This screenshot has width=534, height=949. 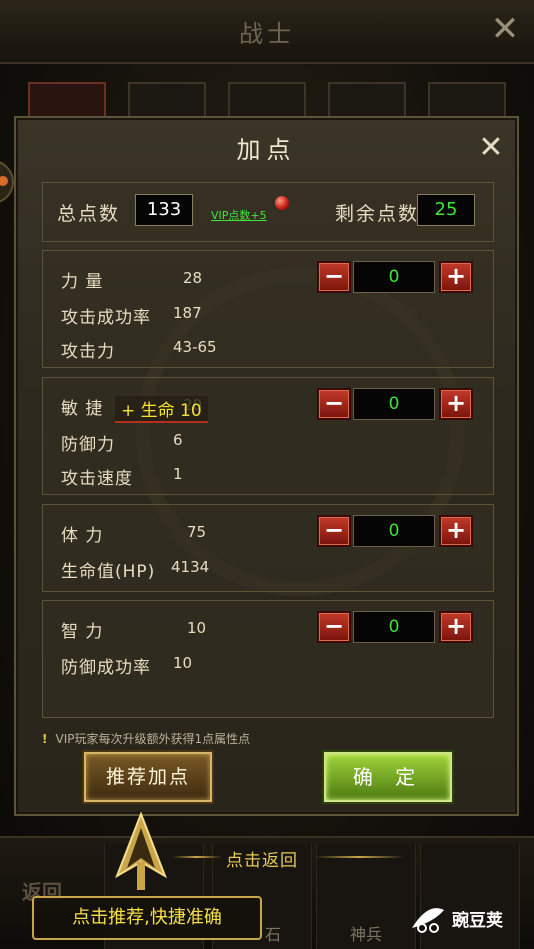 I want to click on stat-group-agility: 敏 捷 20 + 生命 10 − 0 + 防御力 6 攻击速度 1, so click(x=268, y=436).